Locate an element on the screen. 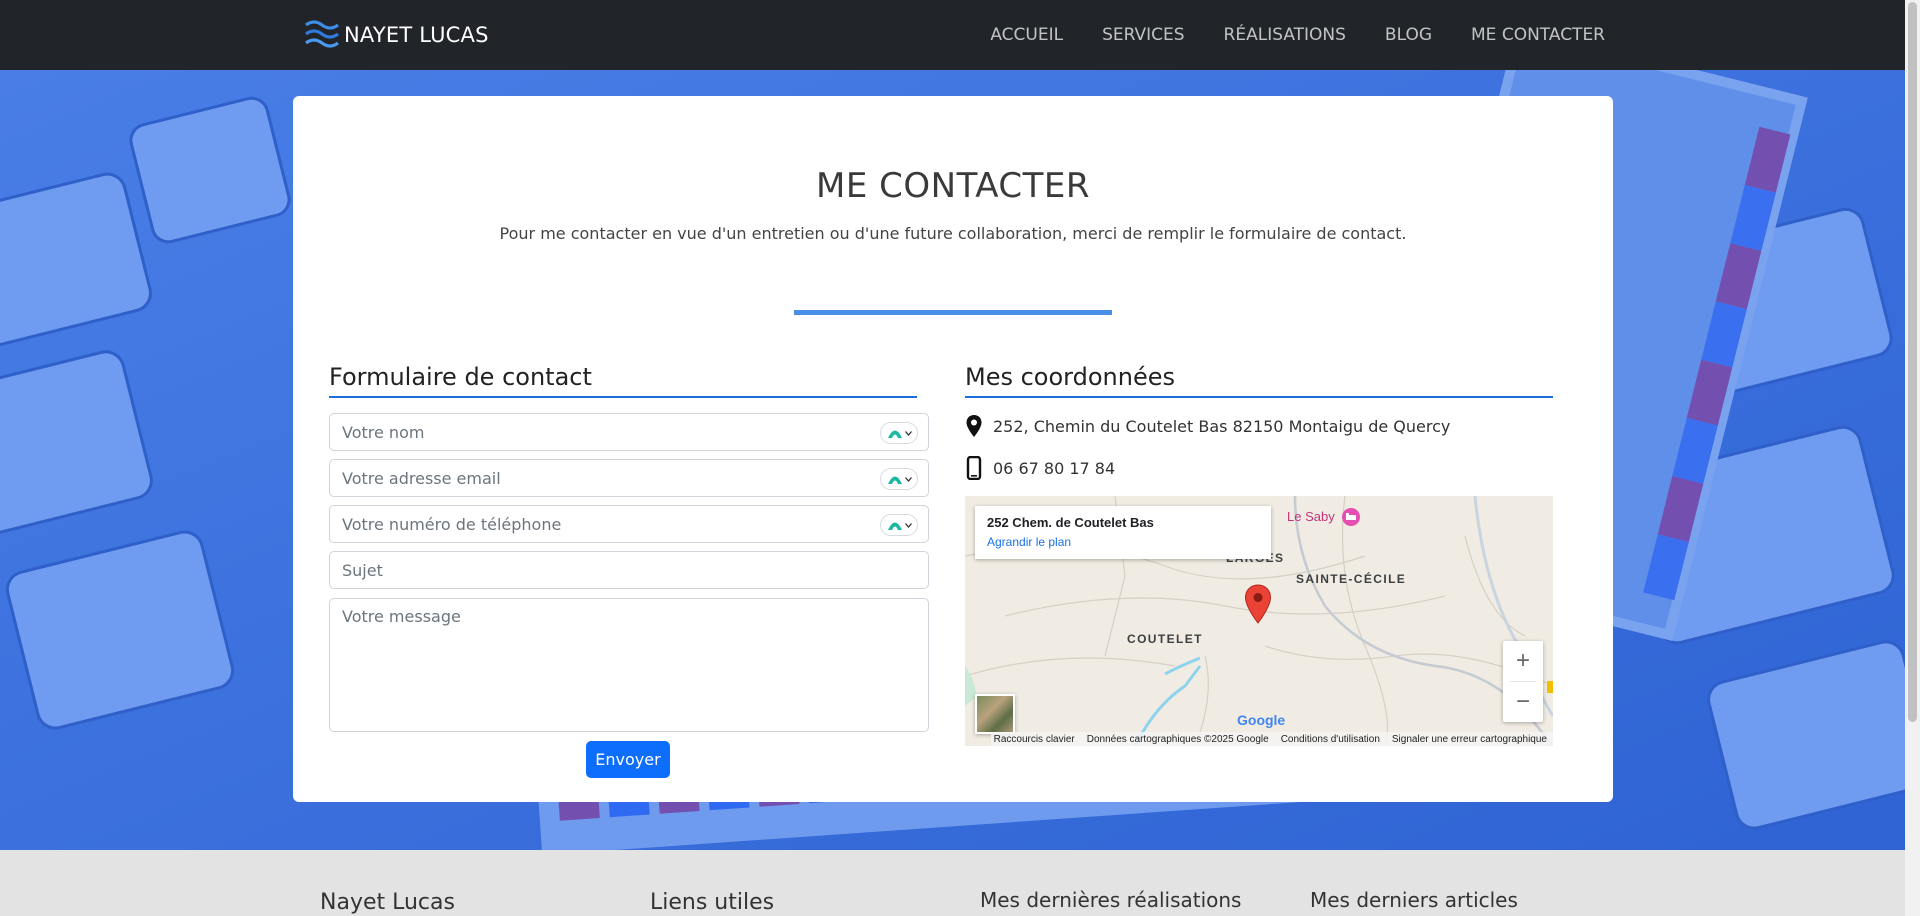  terms-link: Conditions d'utilisation is located at coordinates (1330, 739).